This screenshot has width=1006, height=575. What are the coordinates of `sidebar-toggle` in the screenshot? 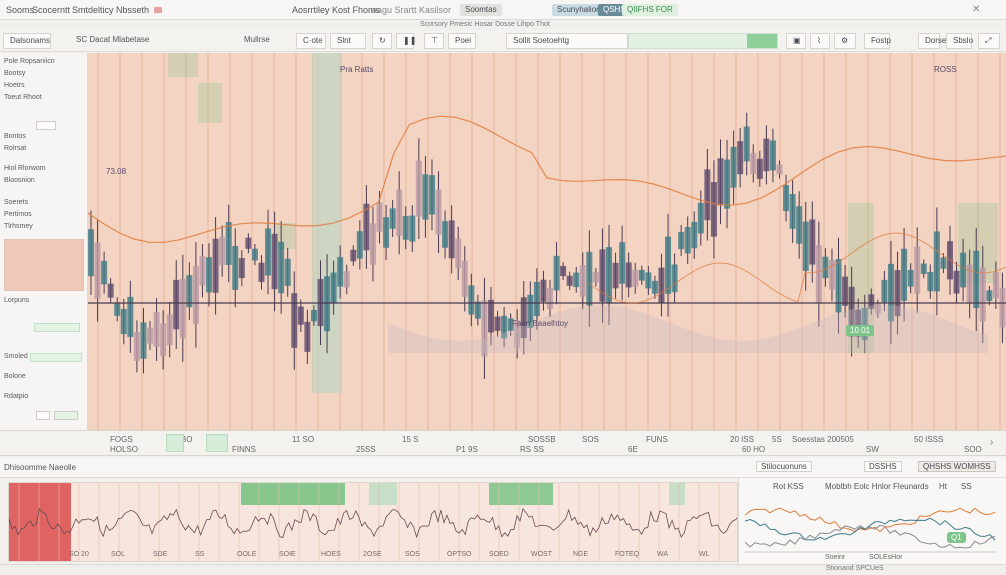 It's located at (46, 125).